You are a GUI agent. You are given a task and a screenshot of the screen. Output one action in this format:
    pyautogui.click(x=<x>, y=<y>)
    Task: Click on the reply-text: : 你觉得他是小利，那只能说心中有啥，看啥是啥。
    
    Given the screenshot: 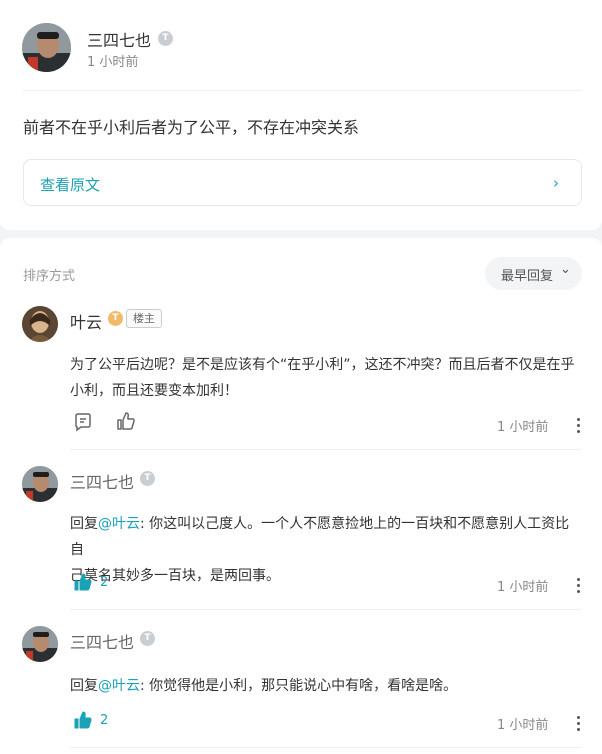 What is the action you would take?
    pyautogui.click(x=299, y=686)
    